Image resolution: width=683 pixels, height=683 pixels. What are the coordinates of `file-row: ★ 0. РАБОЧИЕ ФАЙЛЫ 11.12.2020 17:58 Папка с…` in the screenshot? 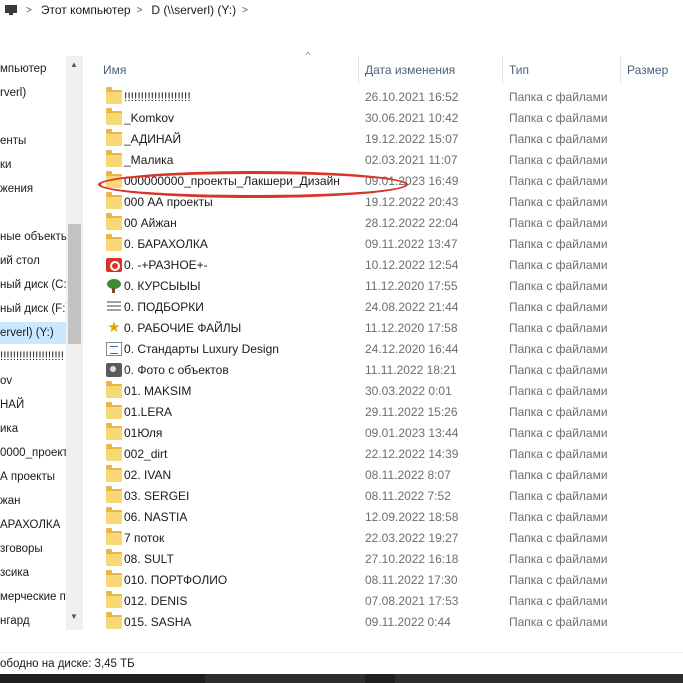 It's located at (383, 328).